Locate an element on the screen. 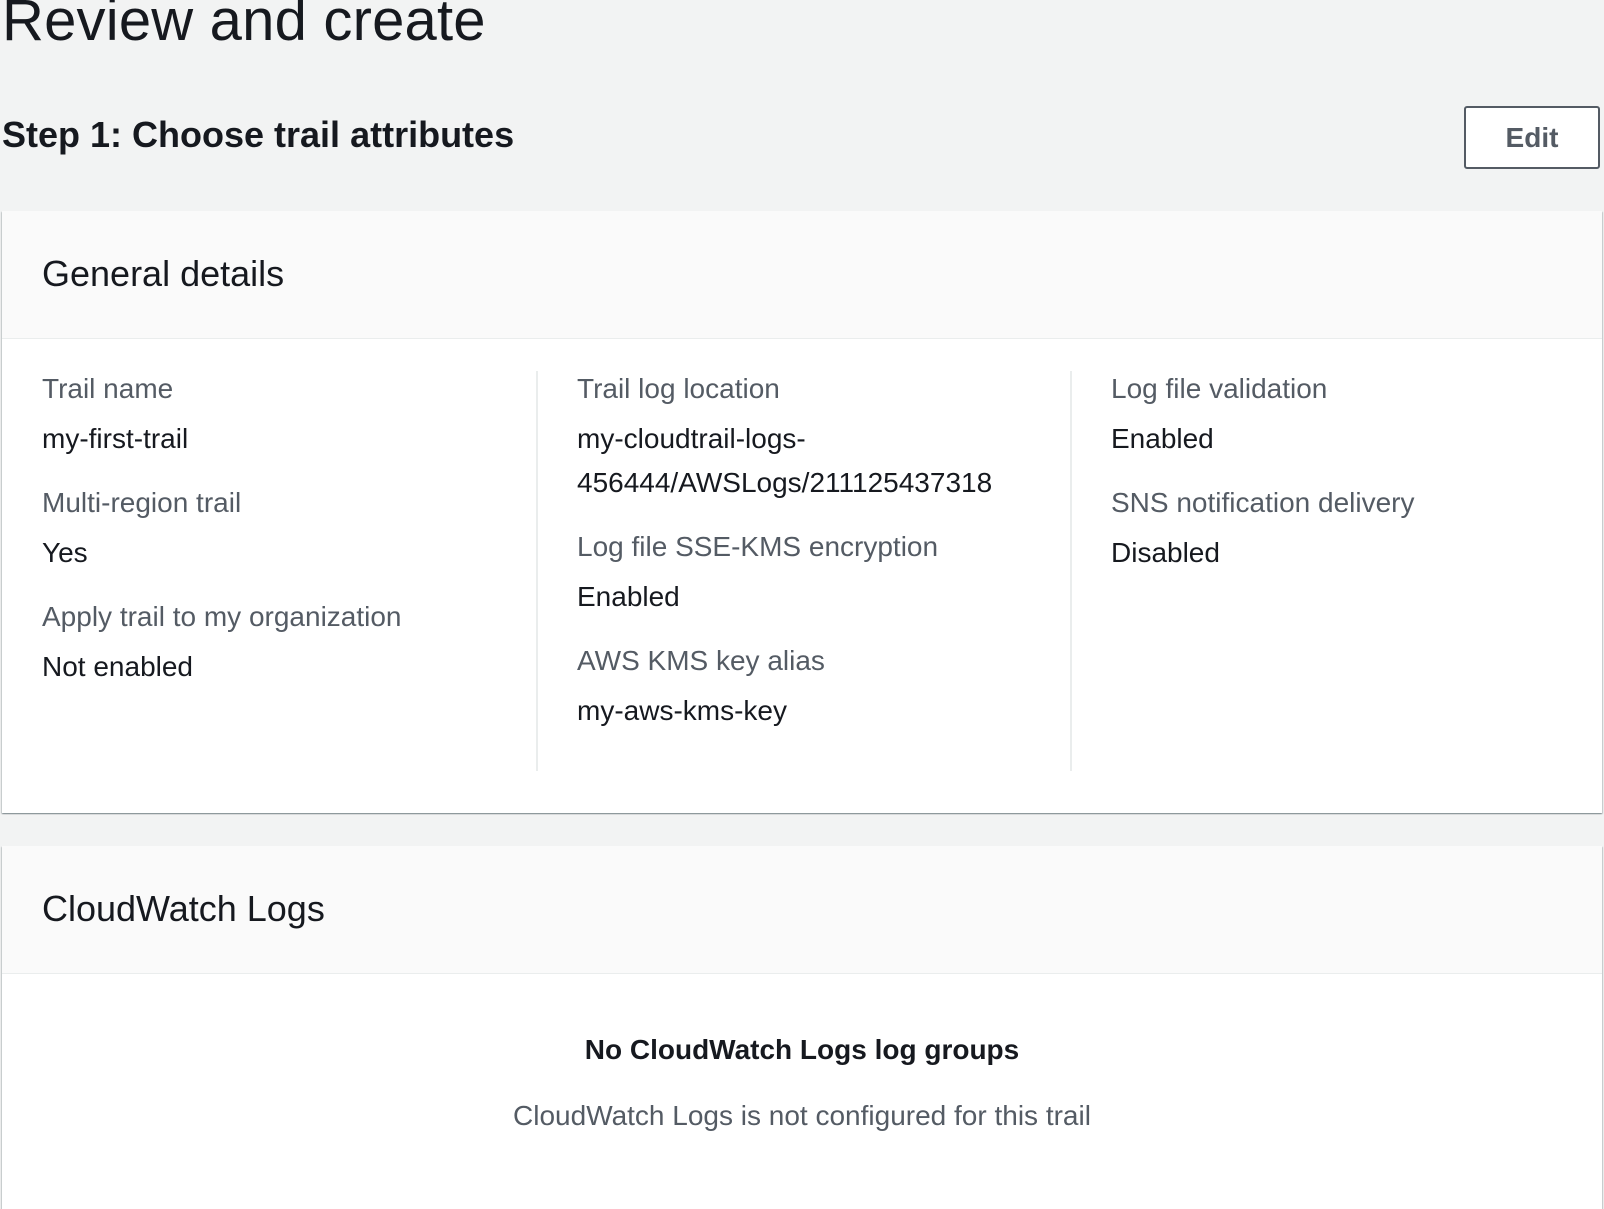 This screenshot has height=1209, width=1604. sse-kms-value: Enabled is located at coordinates (628, 596).